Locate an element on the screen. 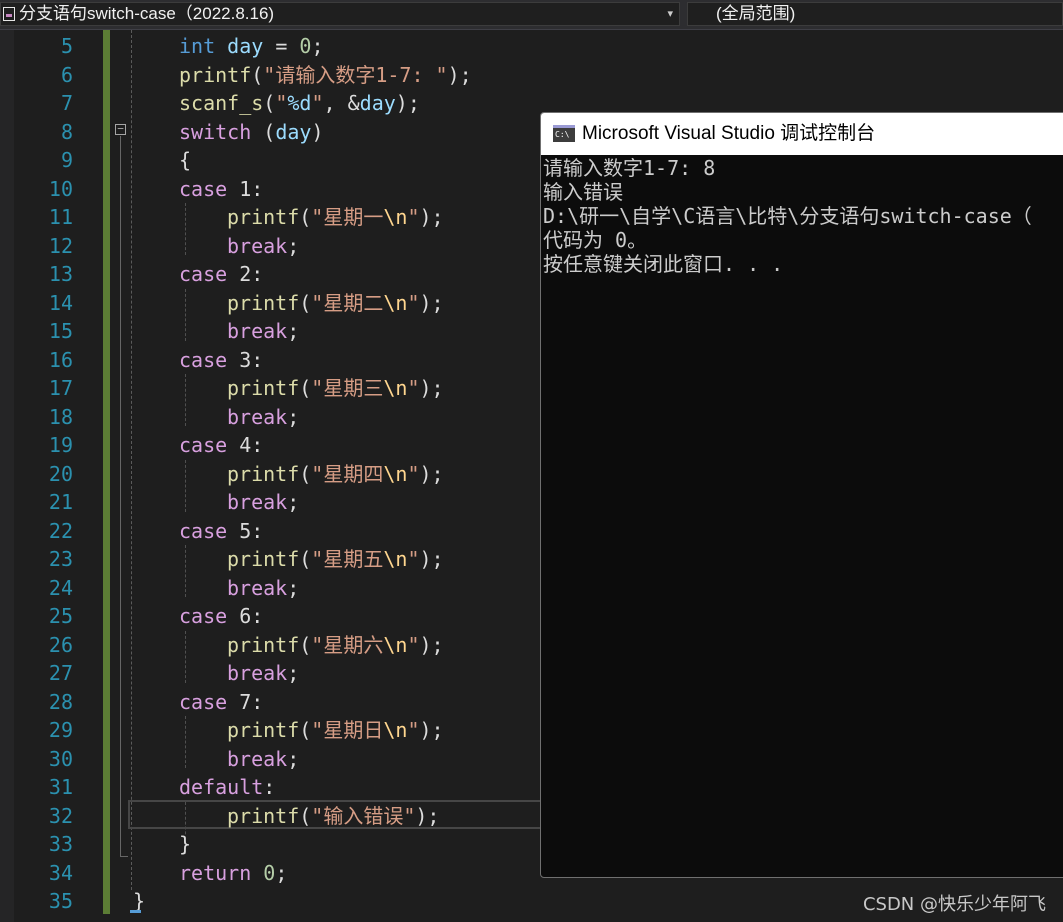  code-line-printf: printf("星期六\n"); is located at coordinates (335, 644).